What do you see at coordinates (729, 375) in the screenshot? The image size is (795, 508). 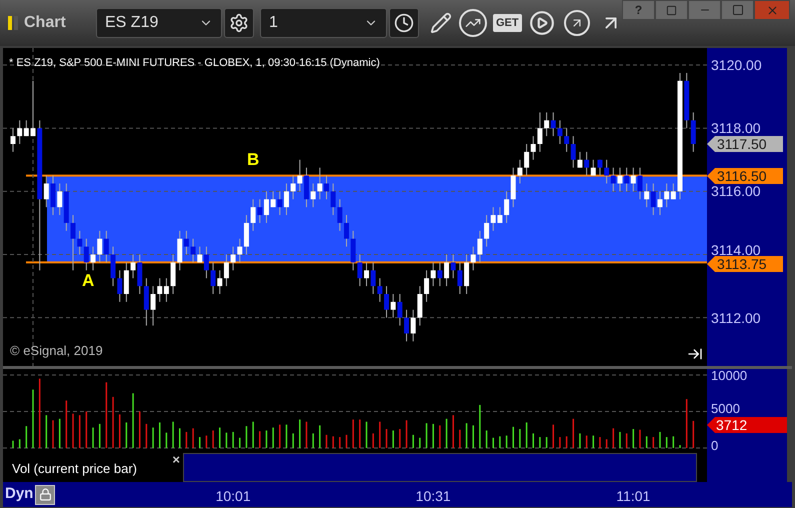 I see `volume-label: 10000` at bounding box center [729, 375].